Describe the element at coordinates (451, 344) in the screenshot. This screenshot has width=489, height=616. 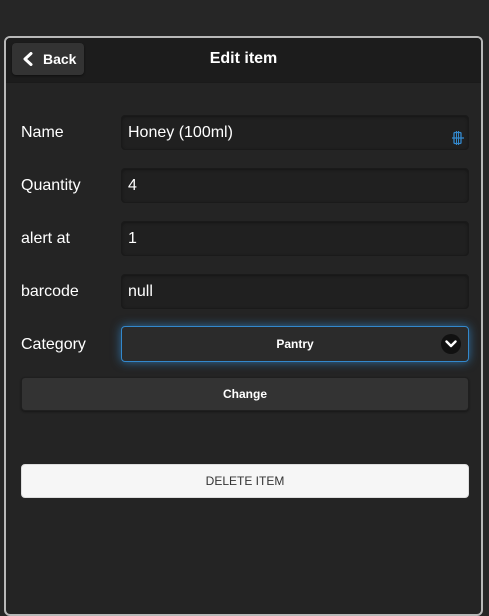
I see `chevron-down-icon` at that location.